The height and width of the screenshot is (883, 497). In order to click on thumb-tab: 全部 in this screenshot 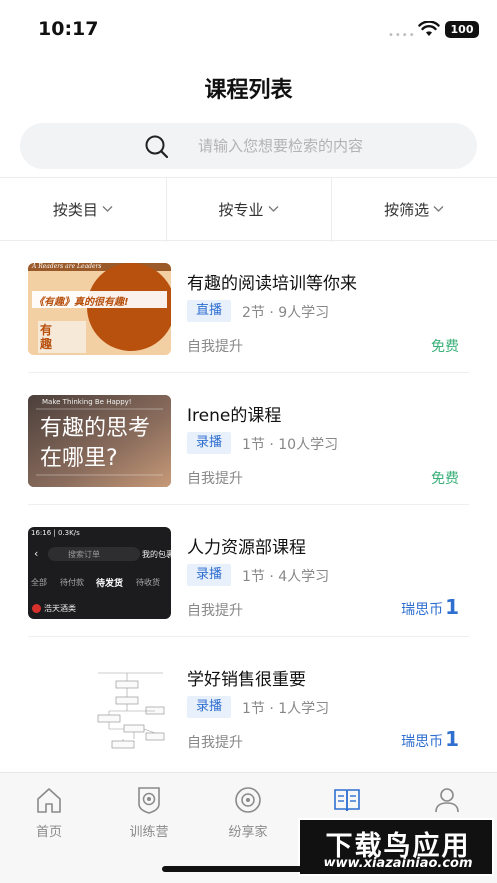, I will do `click(39, 582)`.